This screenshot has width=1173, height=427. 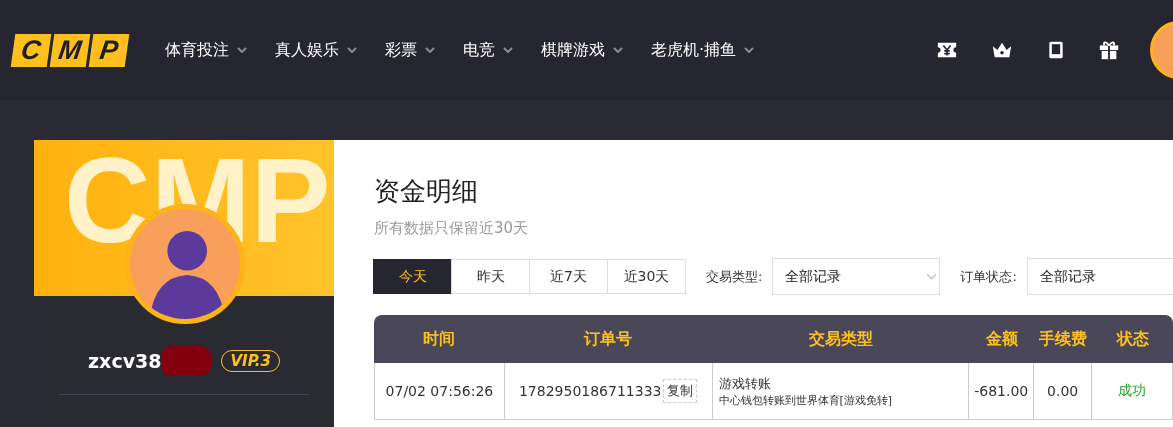 What do you see at coordinates (680, 391) in the screenshot?
I see `copy-button: 复制` at bounding box center [680, 391].